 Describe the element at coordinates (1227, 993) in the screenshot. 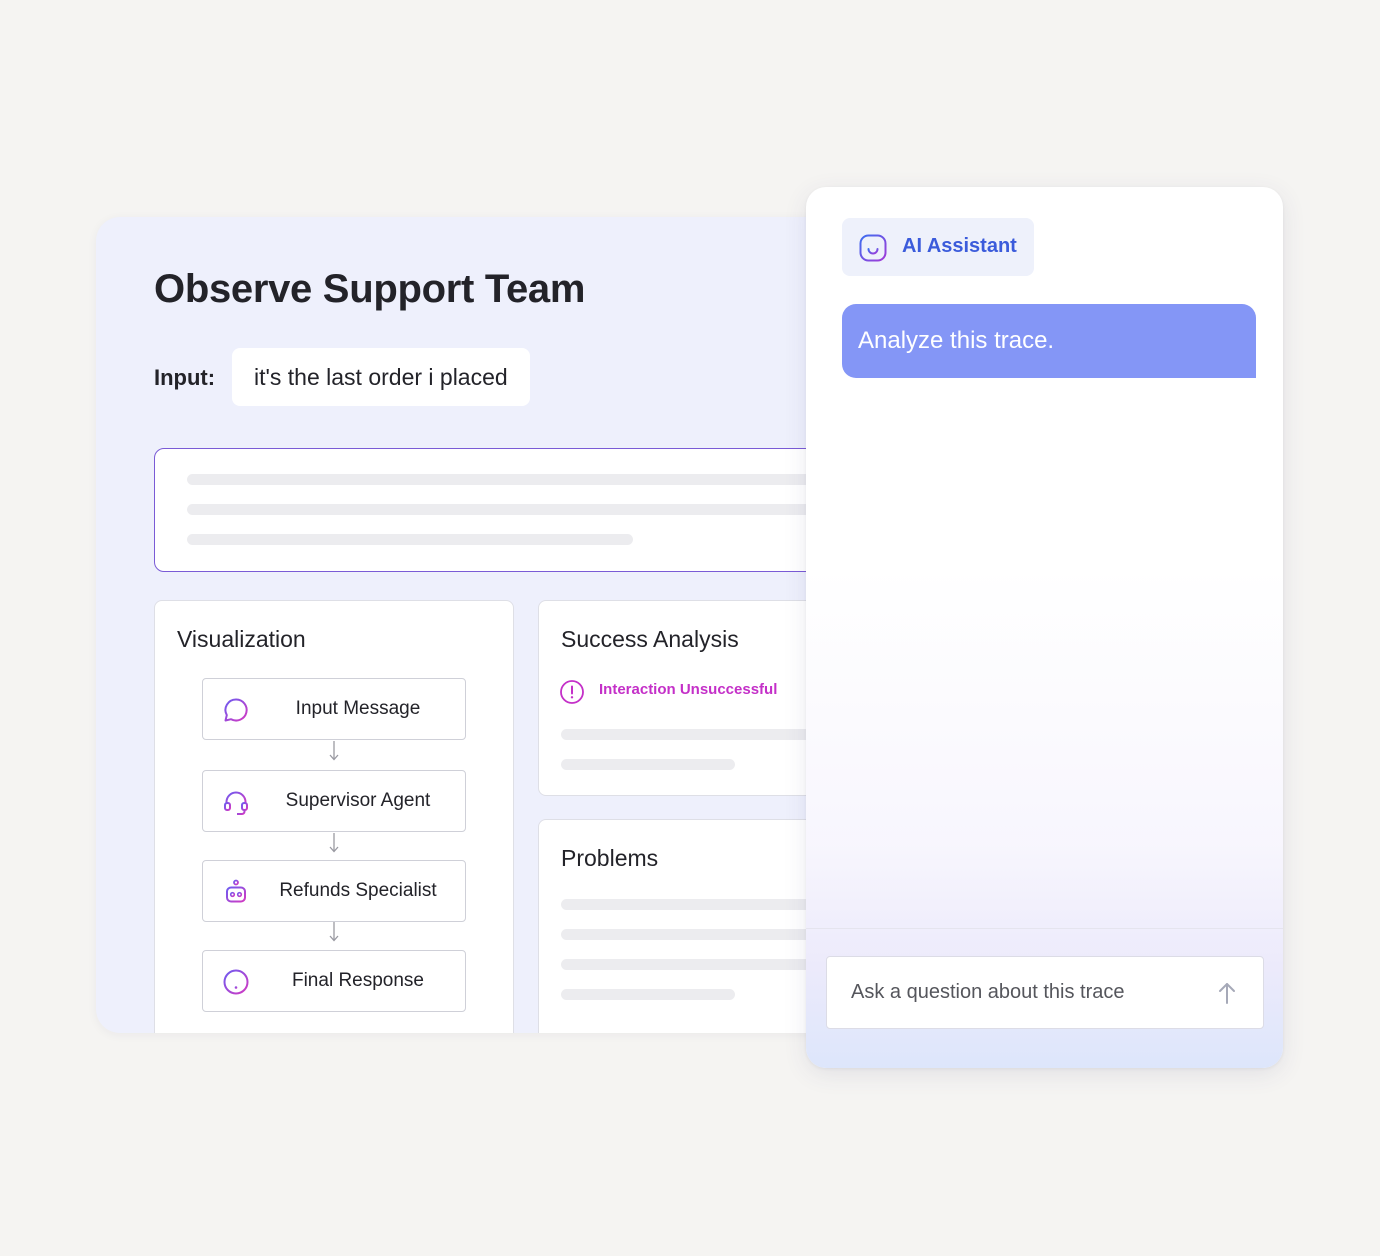

I see `arrow-up-icon` at that location.